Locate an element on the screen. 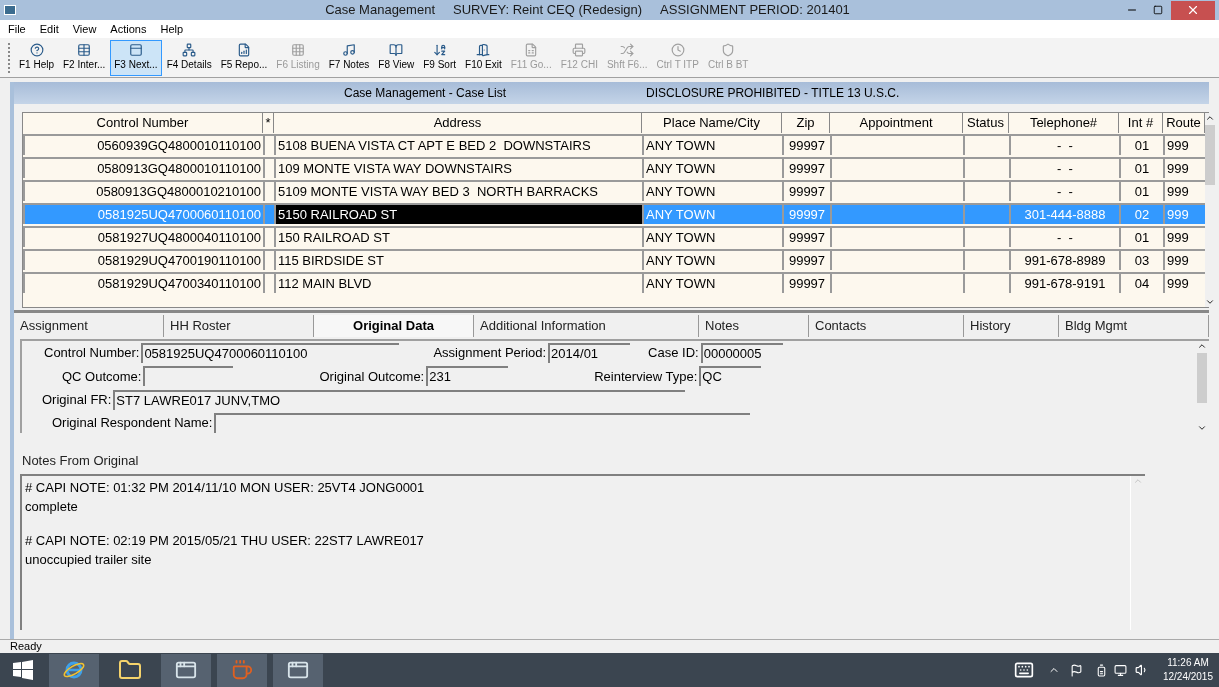  input-field: 00000005 is located at coordinates (741, 353).